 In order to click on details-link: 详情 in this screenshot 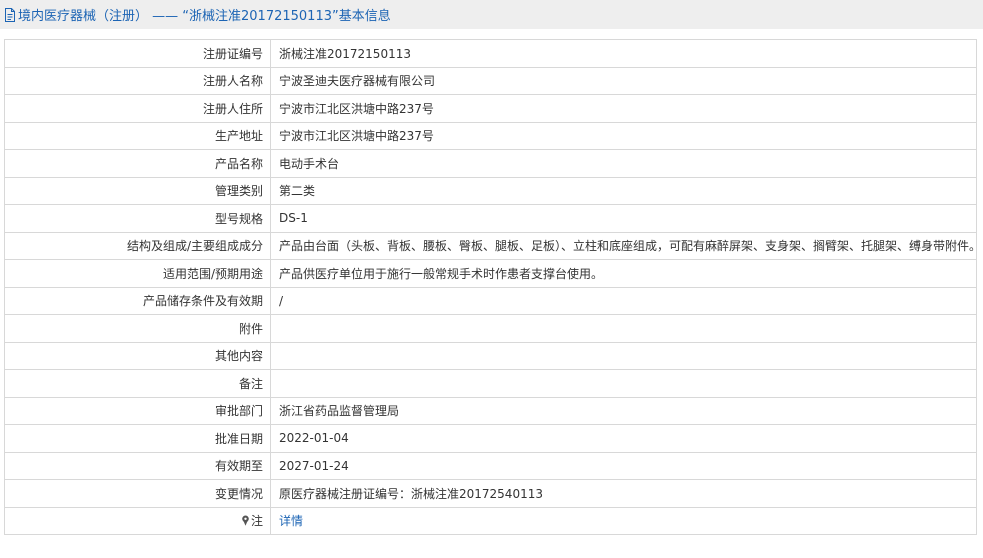, I will do `click(291, 521)`.